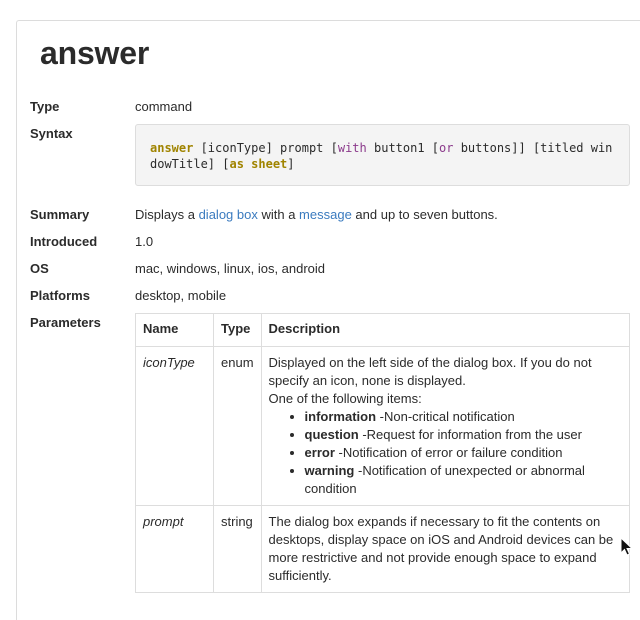 This screenshot has width=640, height=620. Describe the element at coordinates (403, 148) in the screenshot. I see `syntax-part: button1 [` at that location.